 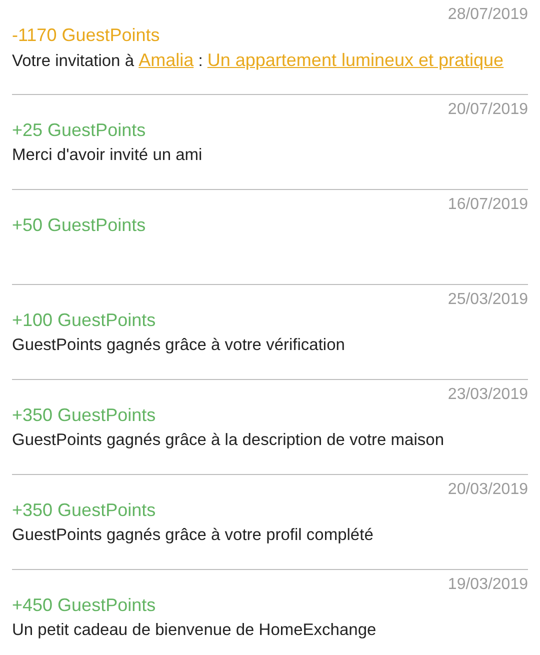 What do you see at coordinates (166, 60) in the screenshot?
I see `link: Amalia` at bounding box center [166, 60].